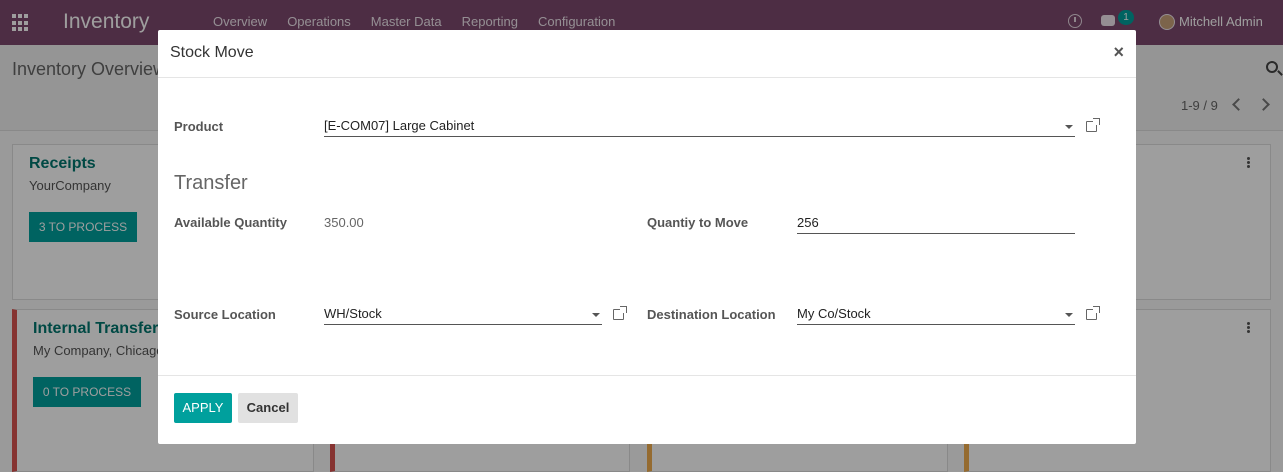  Describe the element at coordinates (225, 314) in the screenshot. I see `source-location-label: Source Location` at that location.